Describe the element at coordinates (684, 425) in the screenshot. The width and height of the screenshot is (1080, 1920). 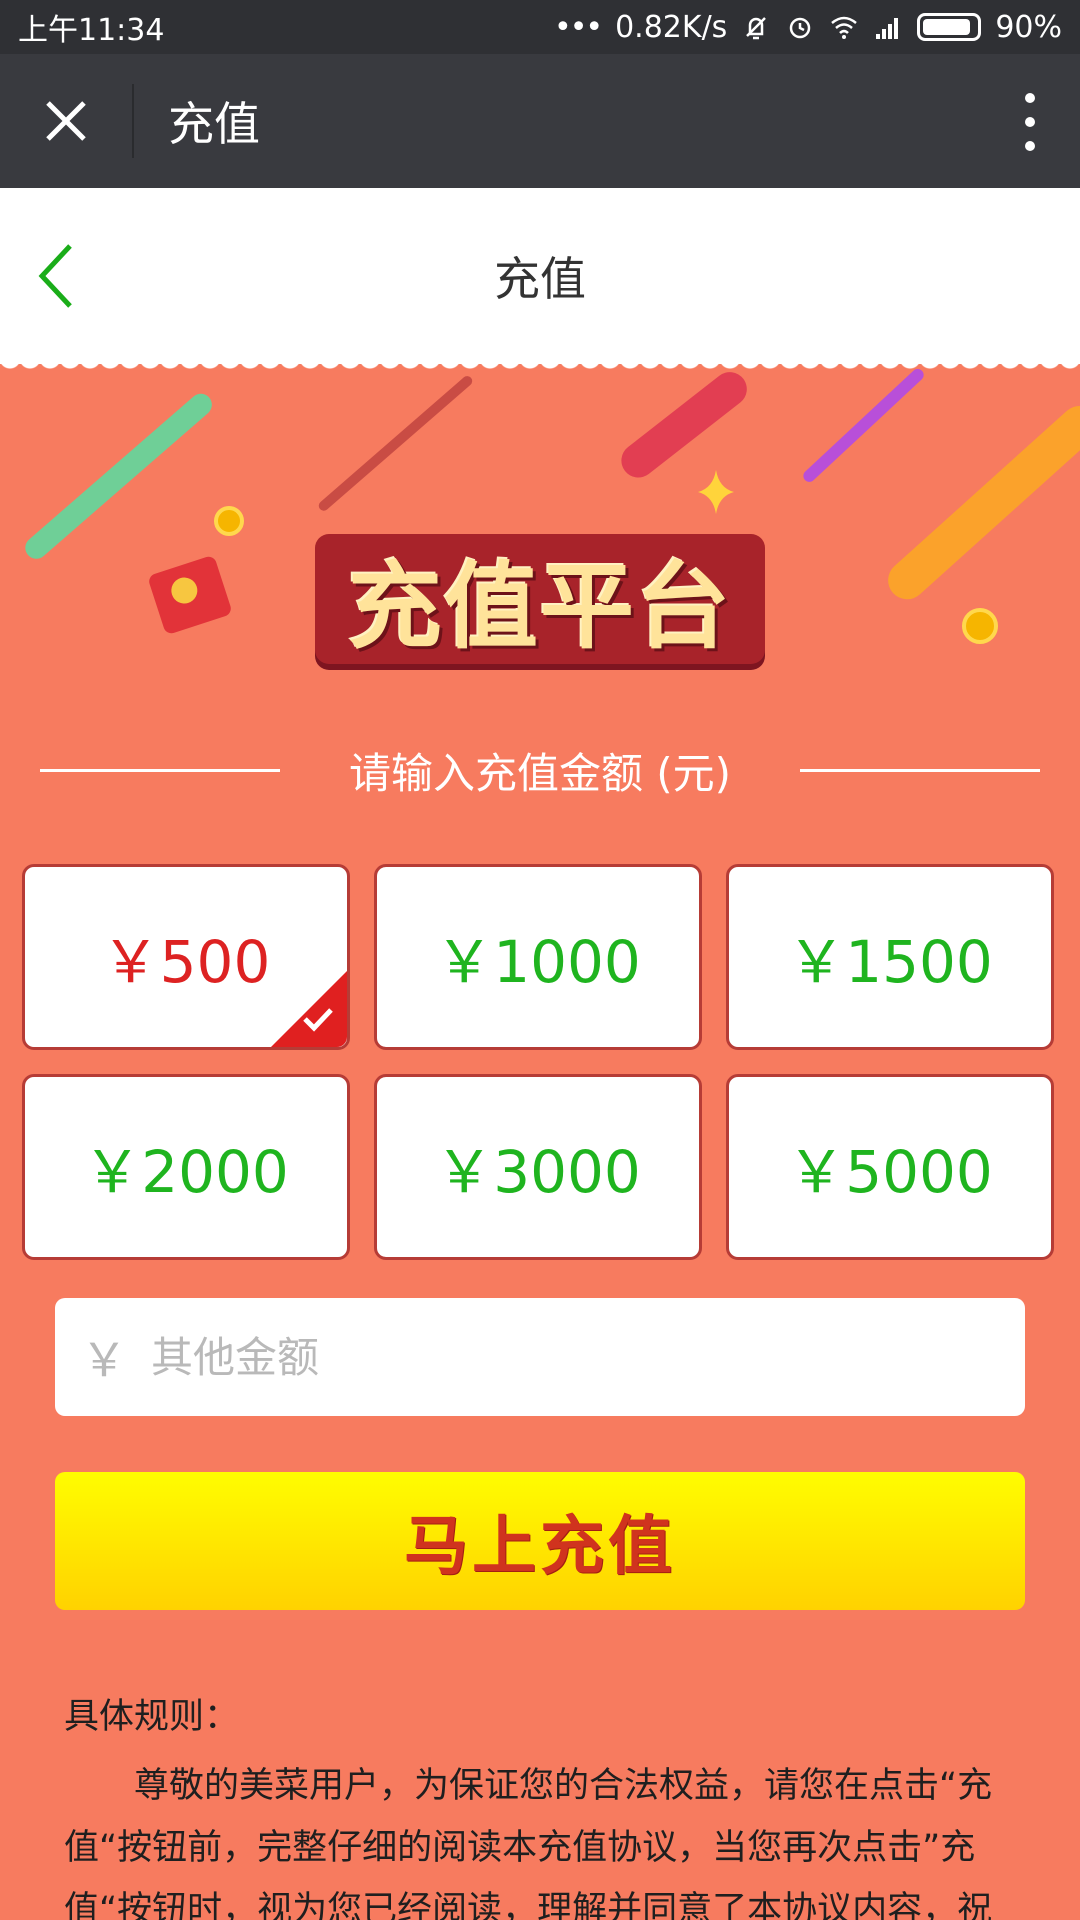
I see `red-streak` at that location.